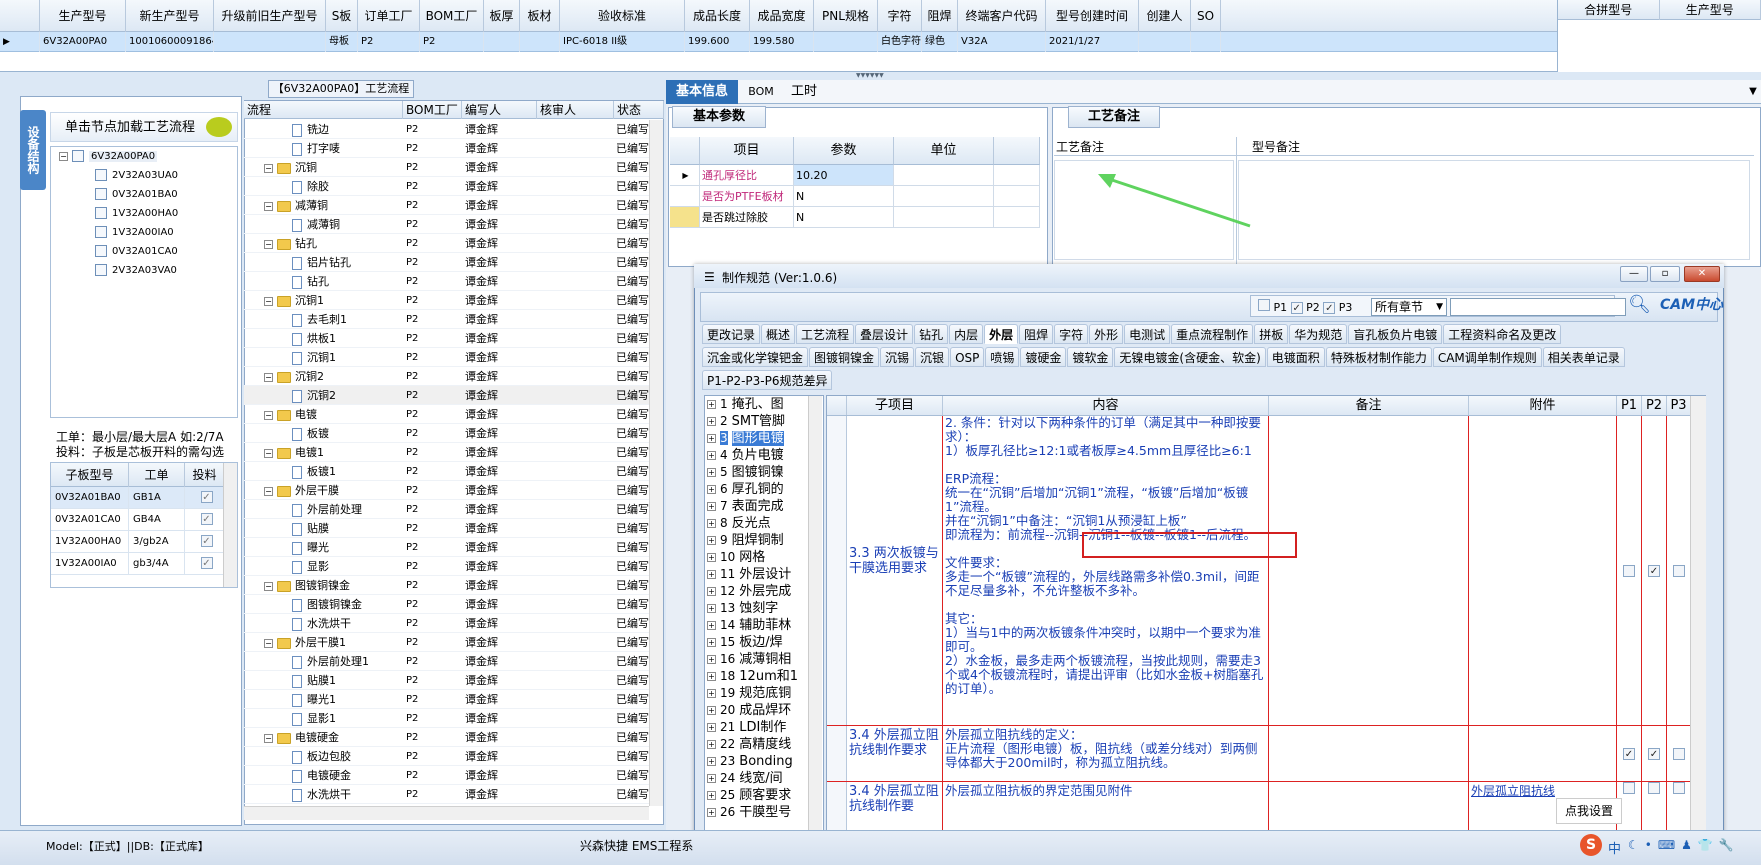 The height and width of the screenshot is (865, 1761). What do you see at coordinates (323, 205) in the screenshot?
I see `process-name-cell: − 减薄铜` at bounding box center [323, 205].